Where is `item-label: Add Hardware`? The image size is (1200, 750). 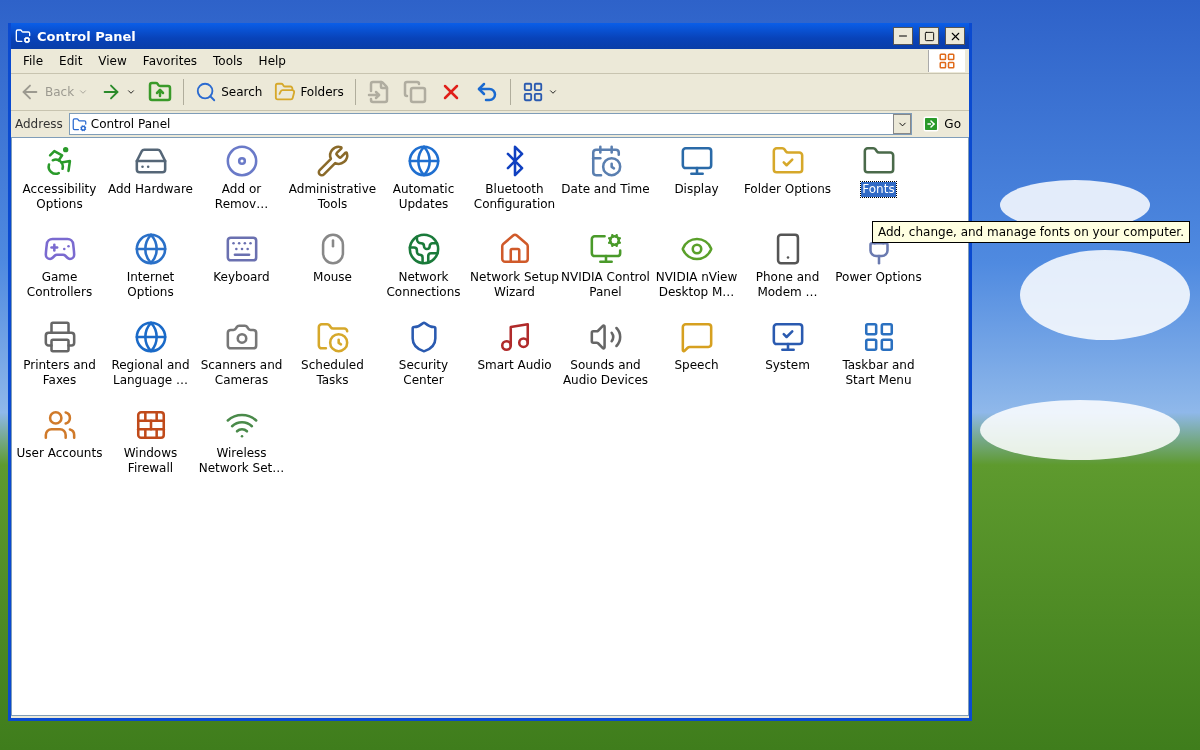
item-label: Add Hardware is located at coordinates (150, 189).